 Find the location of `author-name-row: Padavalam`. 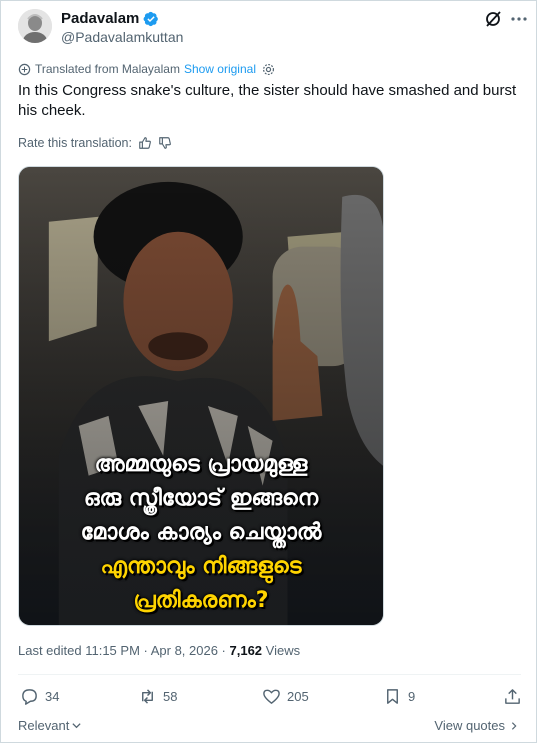

author-name-row: Padavalam is located at coordinates (110, 18).